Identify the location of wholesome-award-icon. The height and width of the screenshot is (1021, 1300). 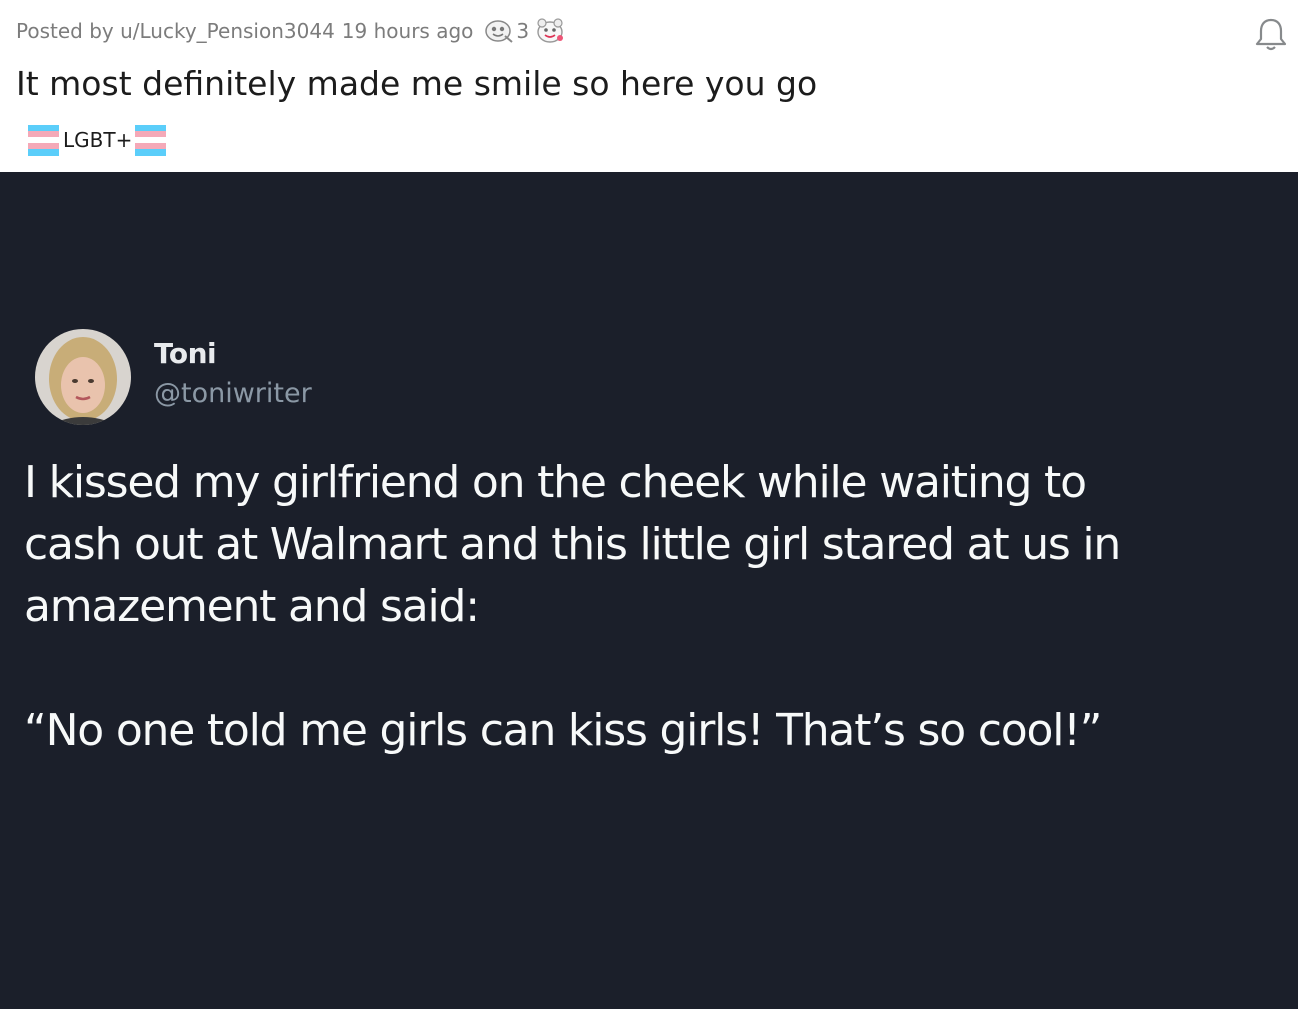
(550, 30).